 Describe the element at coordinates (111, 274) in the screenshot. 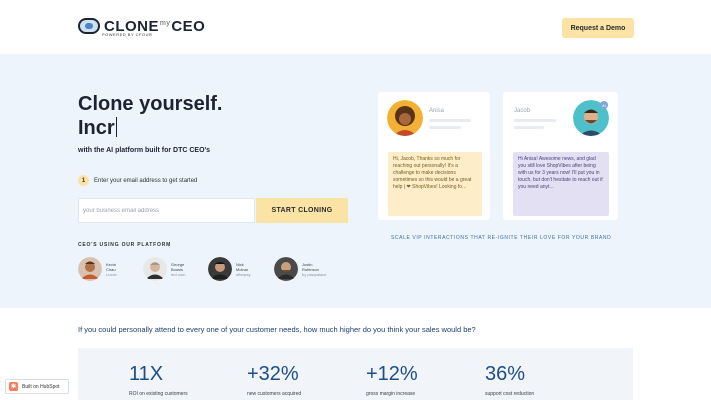

I see `ceo-brand: Luxxe` at that location.